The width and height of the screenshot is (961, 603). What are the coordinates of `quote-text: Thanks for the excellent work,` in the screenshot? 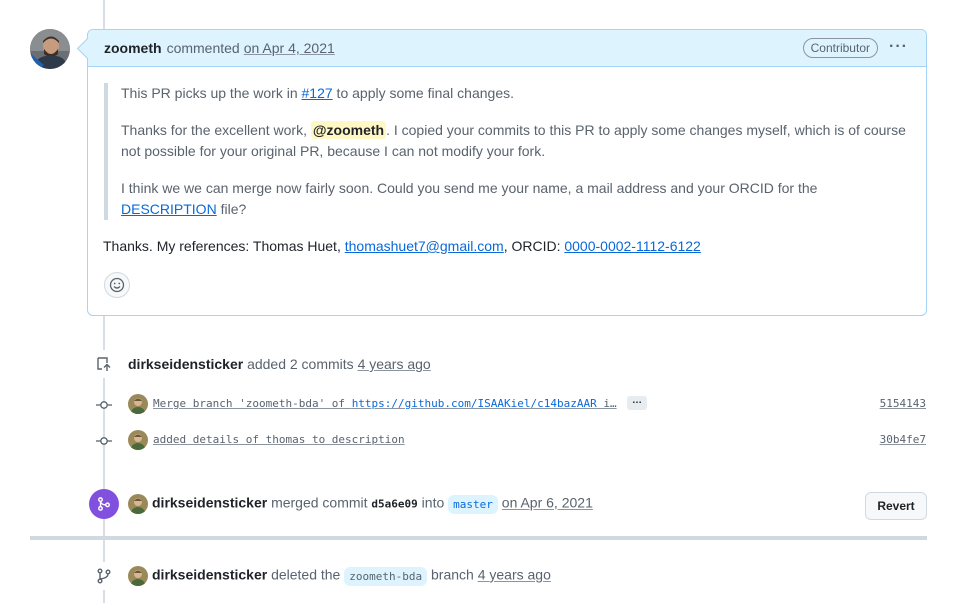 It's located at (216, 130).